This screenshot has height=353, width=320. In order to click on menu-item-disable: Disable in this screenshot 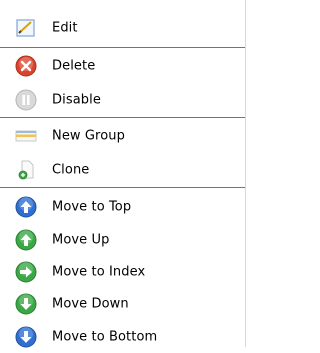, I will do `click(122, 100)`.